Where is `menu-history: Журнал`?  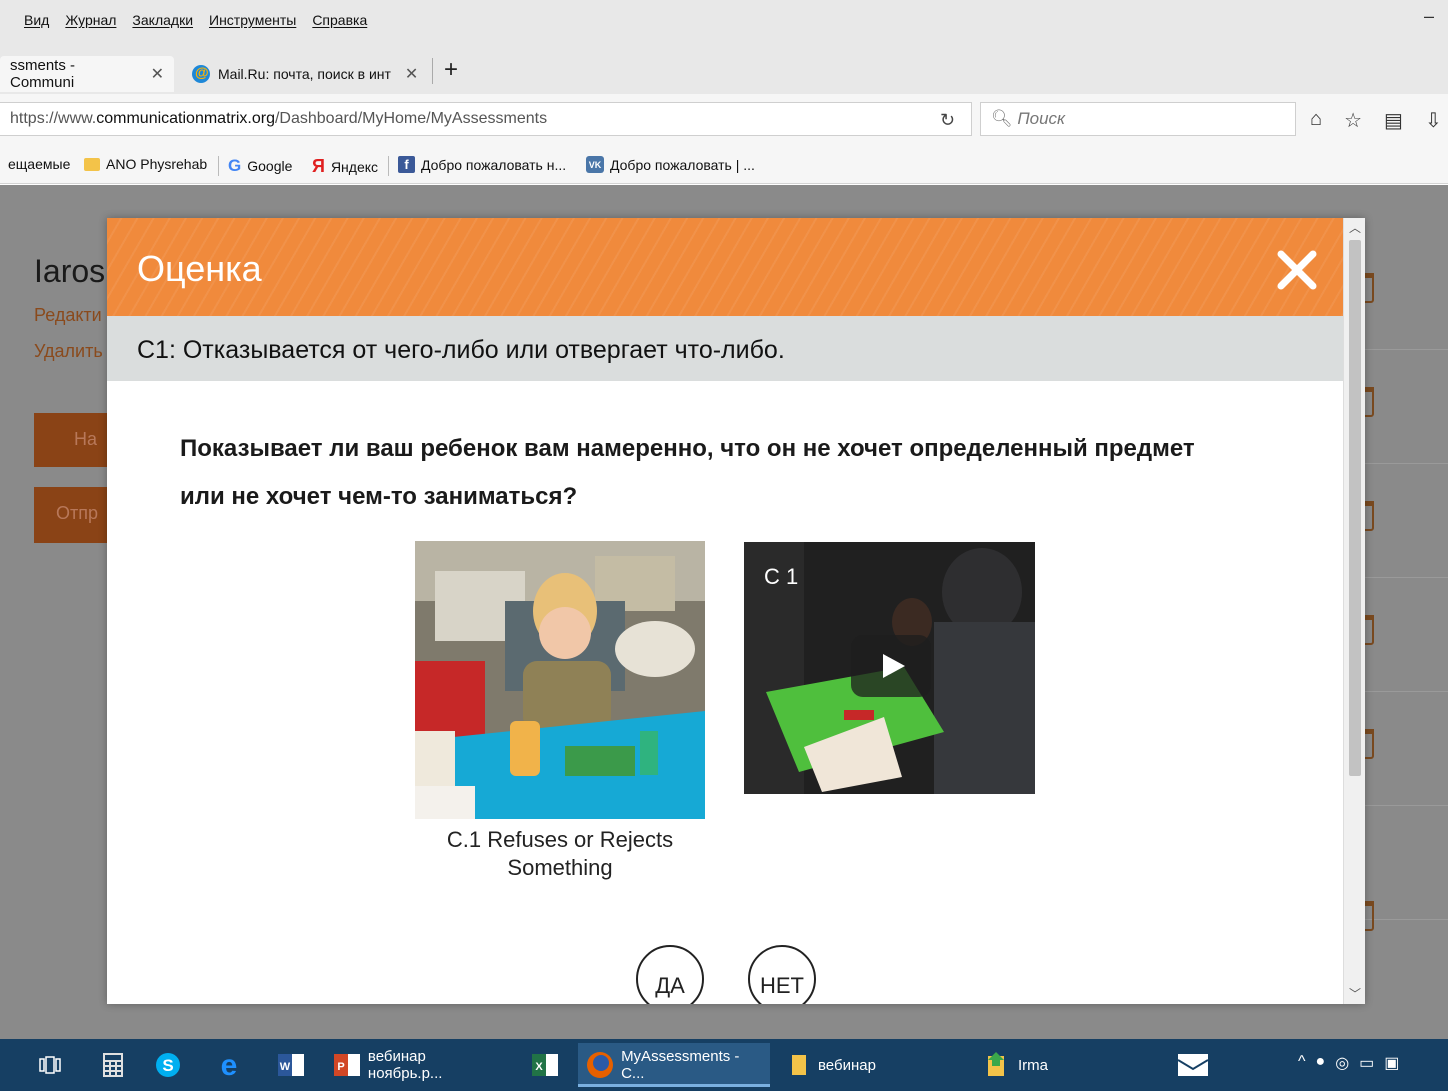 menu-history: Журнал is located at coordinates (90, 20).